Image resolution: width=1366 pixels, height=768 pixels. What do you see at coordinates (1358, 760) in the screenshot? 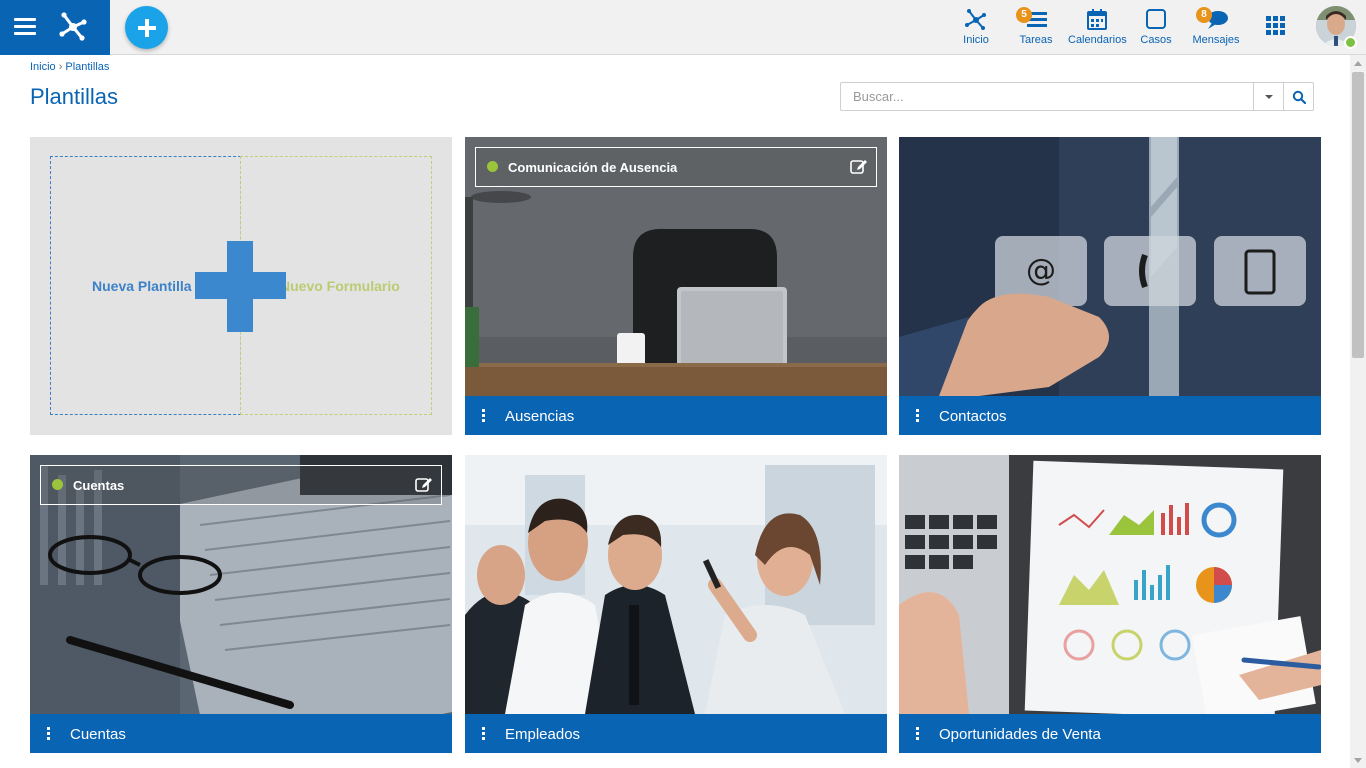
I see `scroll-down-arrow` at bounding box center [1358, 760].